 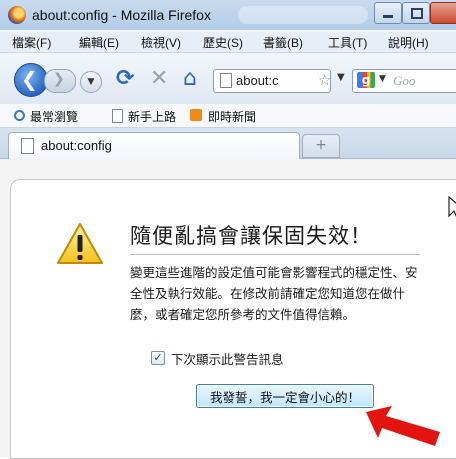 What do you see at coordinates (158, 358) in the screenshot?
I see `show-warning-checkbox: ✓` at bounding box center [158, 358].